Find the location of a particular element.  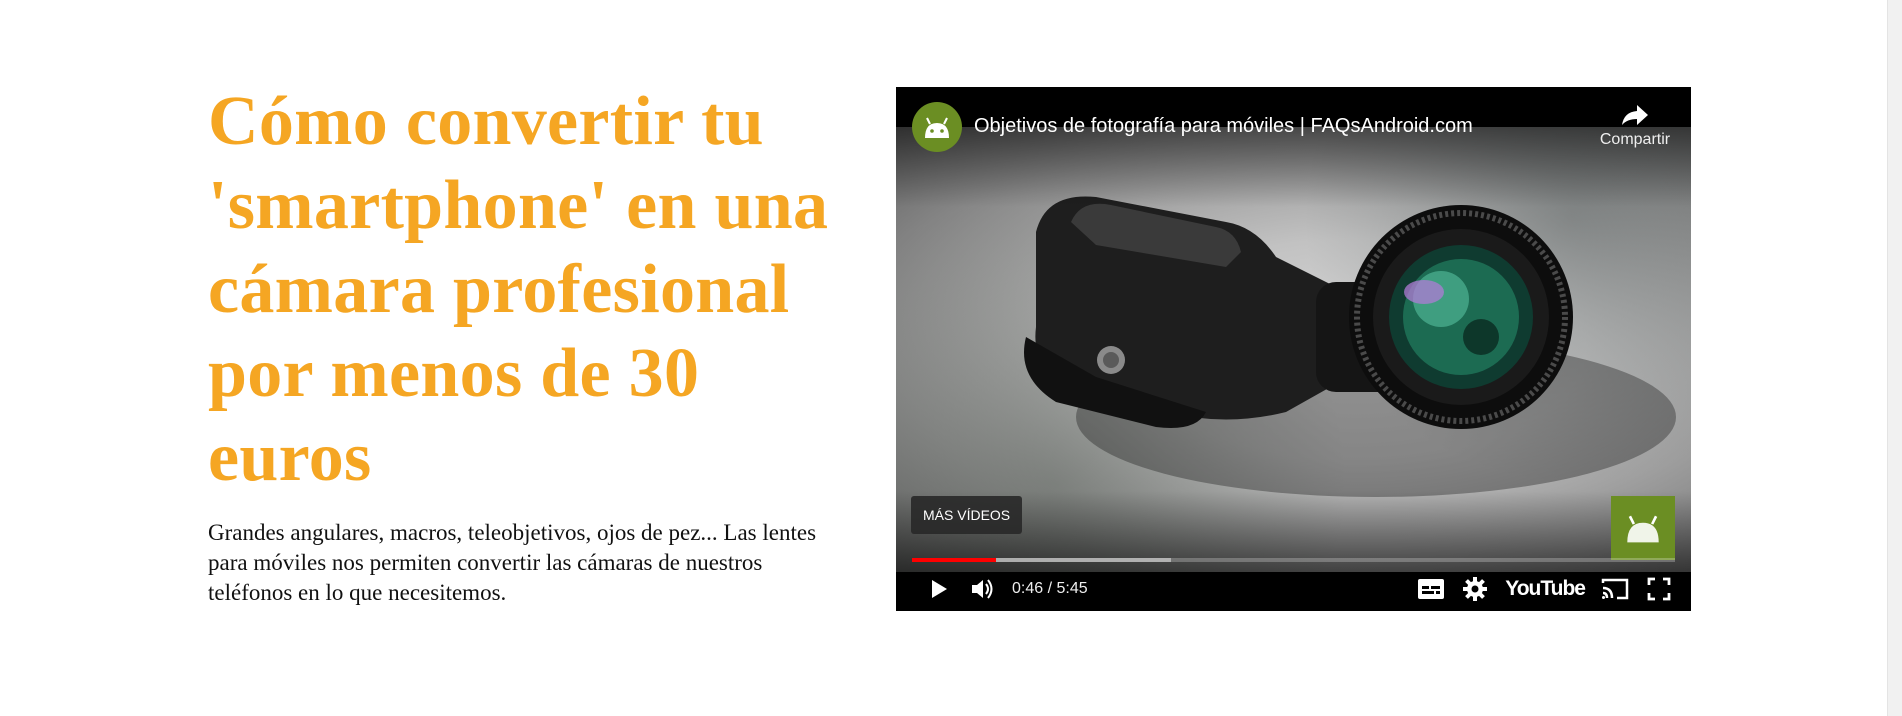

youtube-logo: YouTube is located at coordinates (1545, 589).